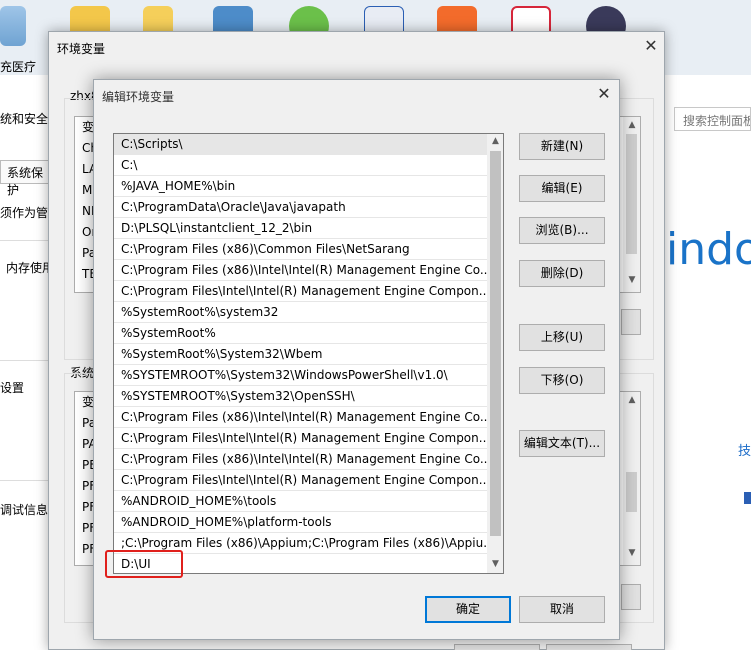  I want to click on ok-button: 确定, so click(468, 609).